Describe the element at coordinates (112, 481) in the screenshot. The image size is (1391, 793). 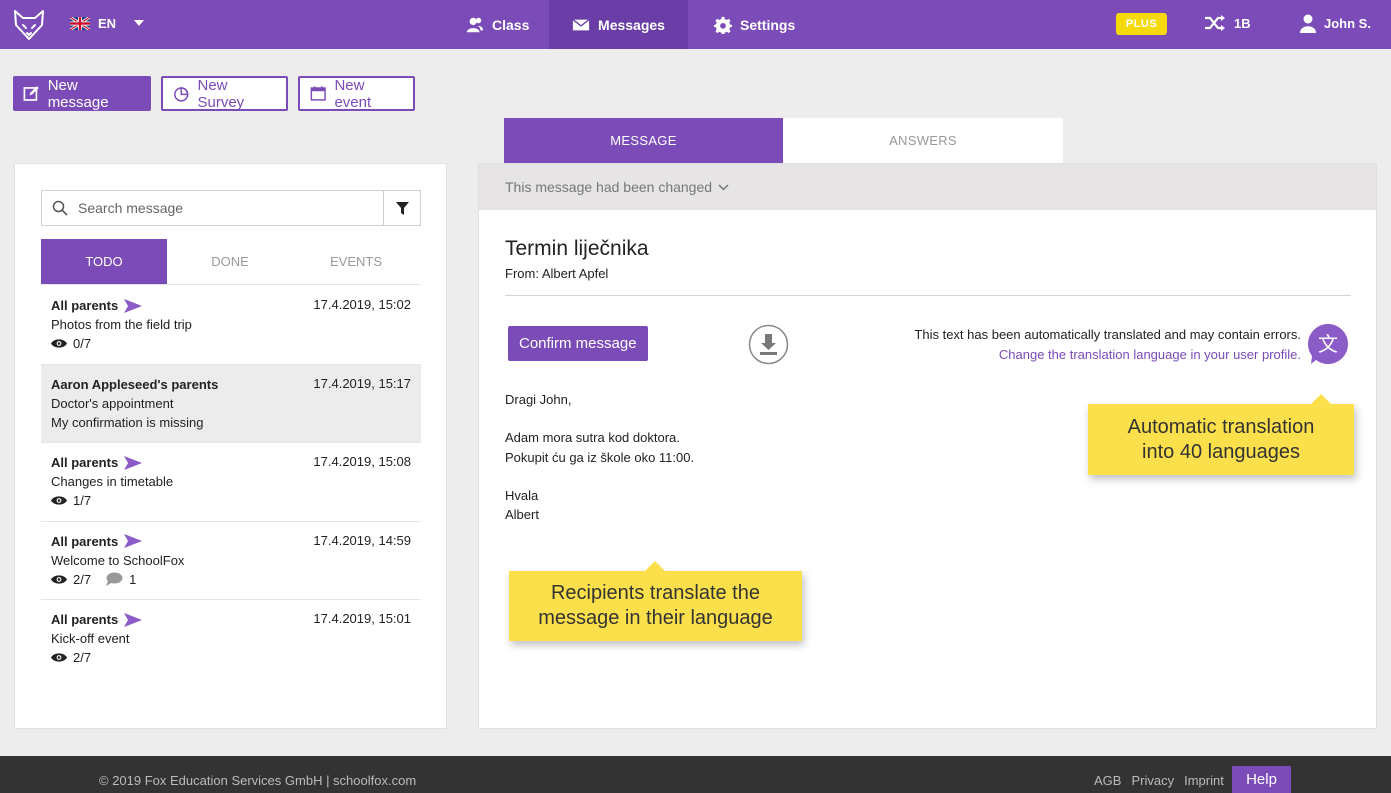
I see `message-subject: Changes in timetable` at that location.